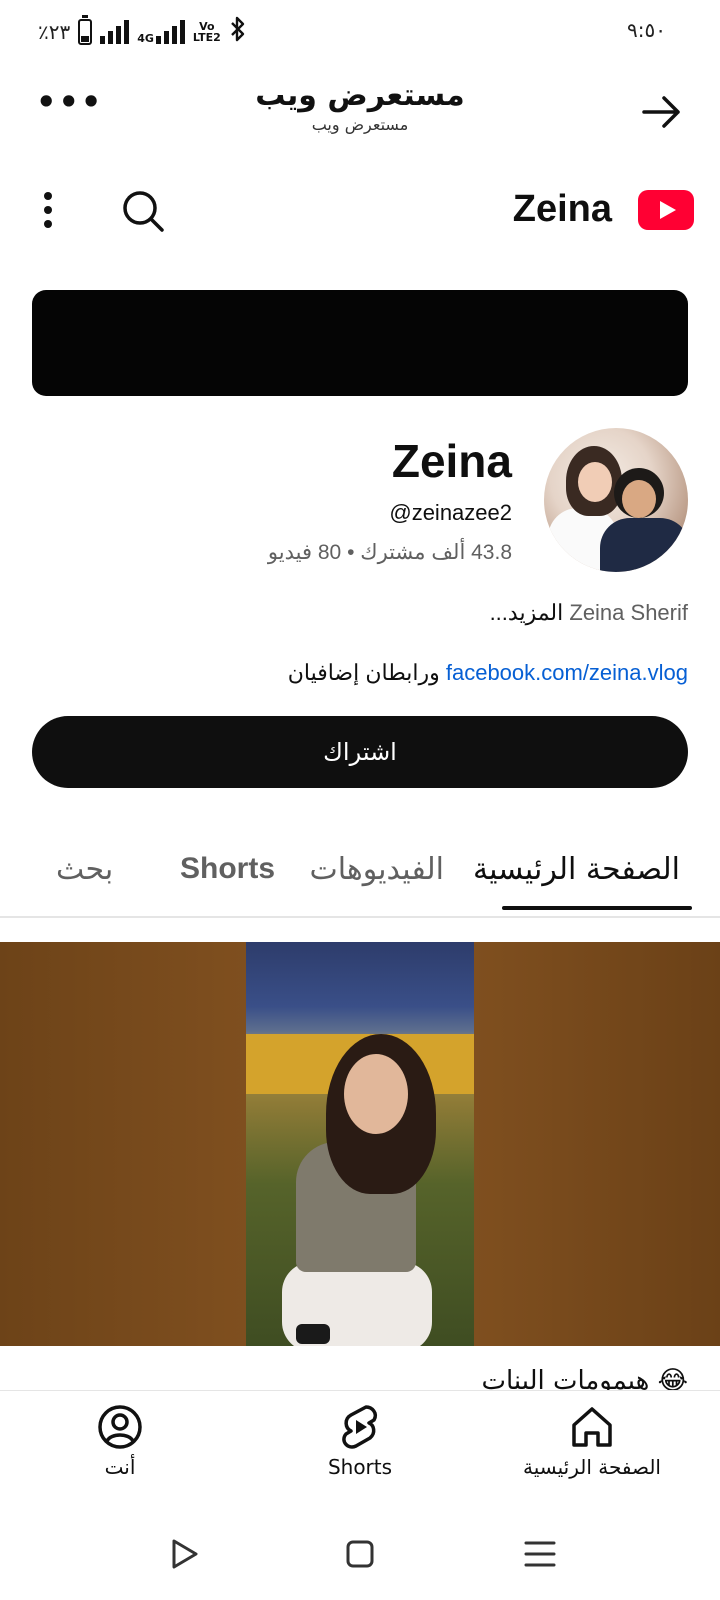 This screenshot has height=1600, width=720. What do you see at coordinates (592, 1467) in the screenshot?
I see `nav-home-label: الصفحة الرئيسية` at bounding box center [592, 1467].